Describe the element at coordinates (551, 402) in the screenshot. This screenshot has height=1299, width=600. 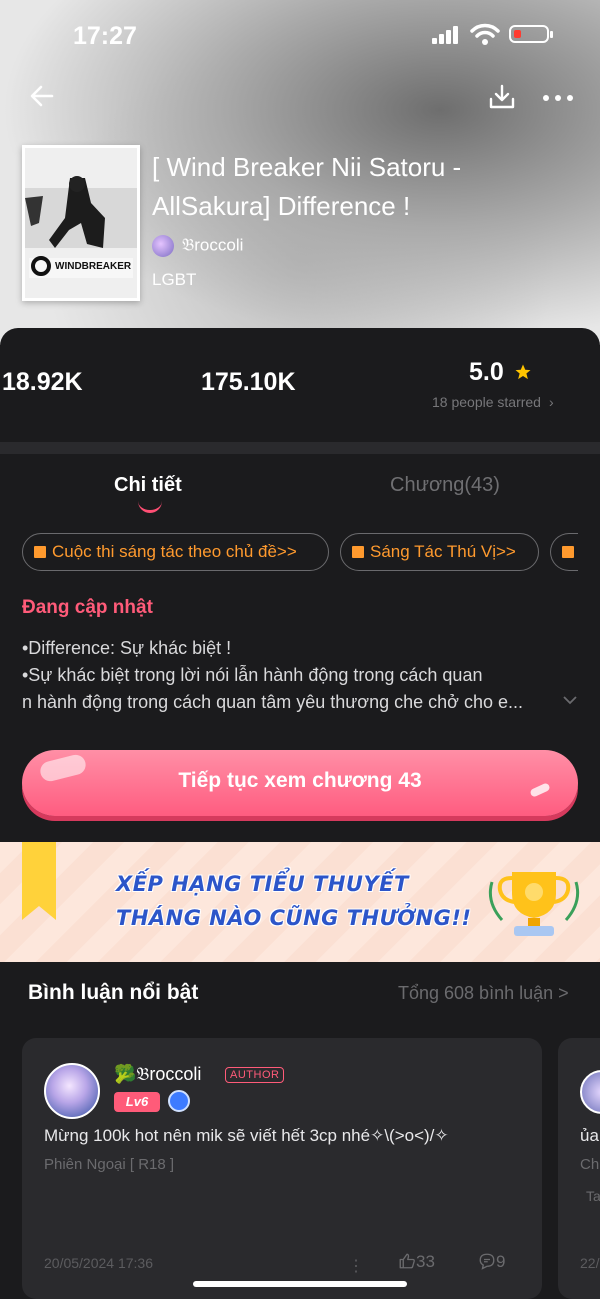
I see `chevron-right-icon: ›` at that location.